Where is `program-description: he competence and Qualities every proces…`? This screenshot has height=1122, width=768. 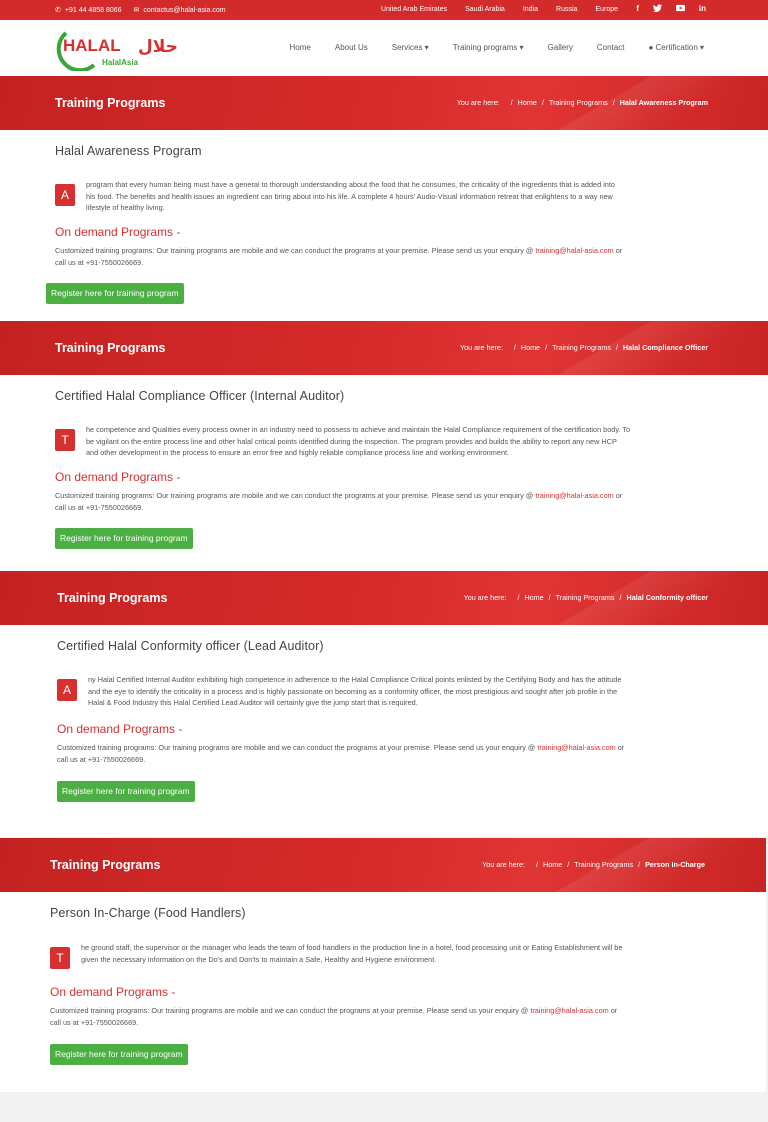
program-description: he competence and Qualities every proces… is located at coordinates (358, 441).